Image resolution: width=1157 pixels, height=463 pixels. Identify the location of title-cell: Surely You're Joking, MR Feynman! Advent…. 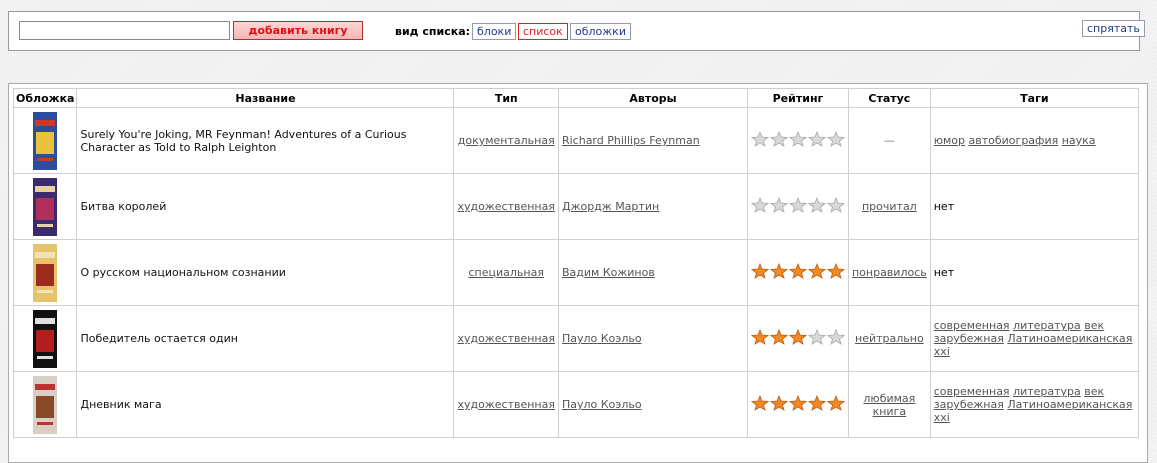
(265, 140).